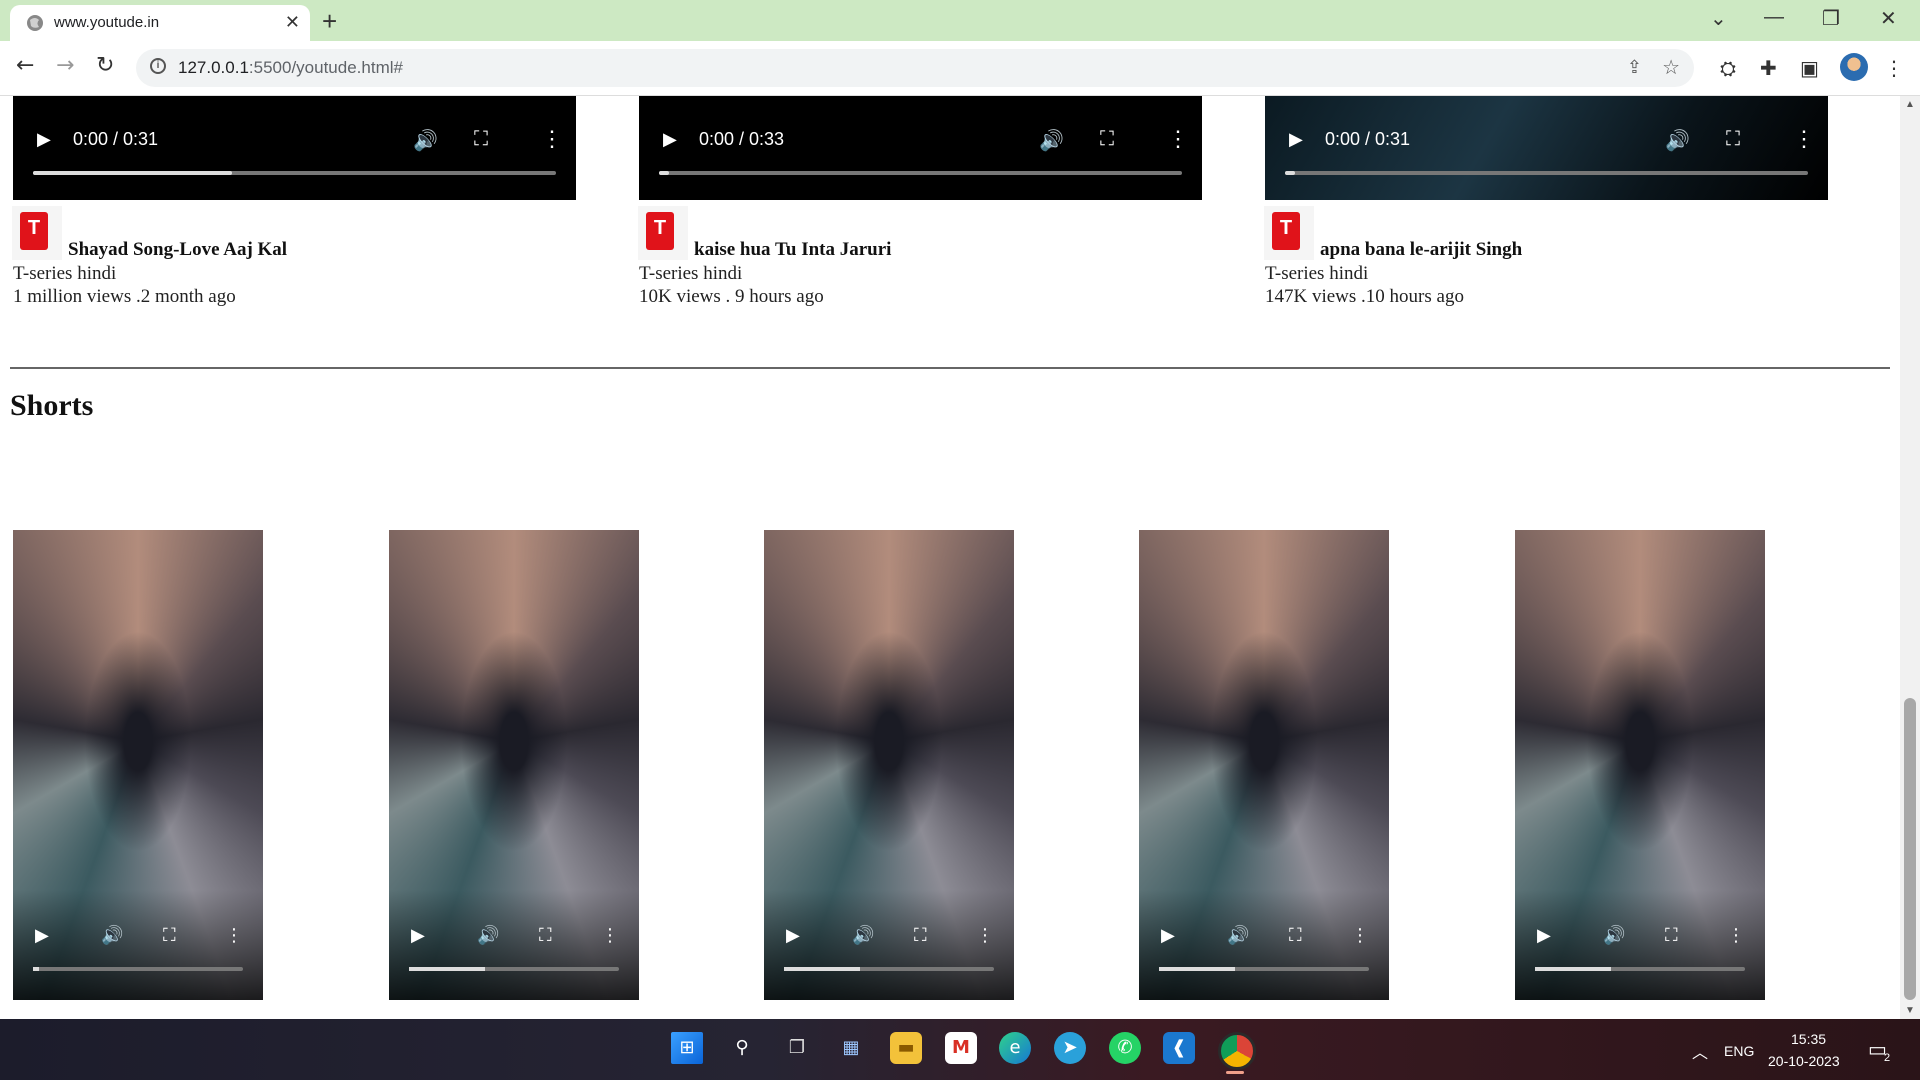 The width and height of the screenshot is (1920, 1080). I want to click on file-explorer-icon: ▬, so click(906, 1048).